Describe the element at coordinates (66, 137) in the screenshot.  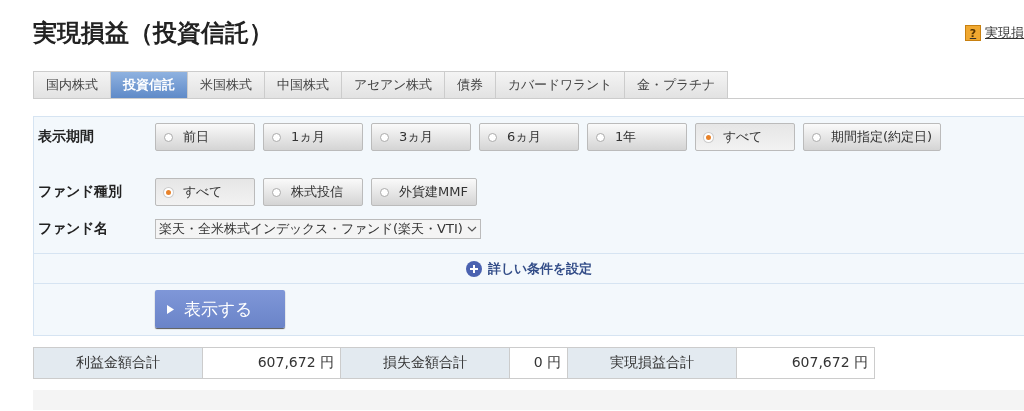
I see `field-label: 表示期間` at that location.